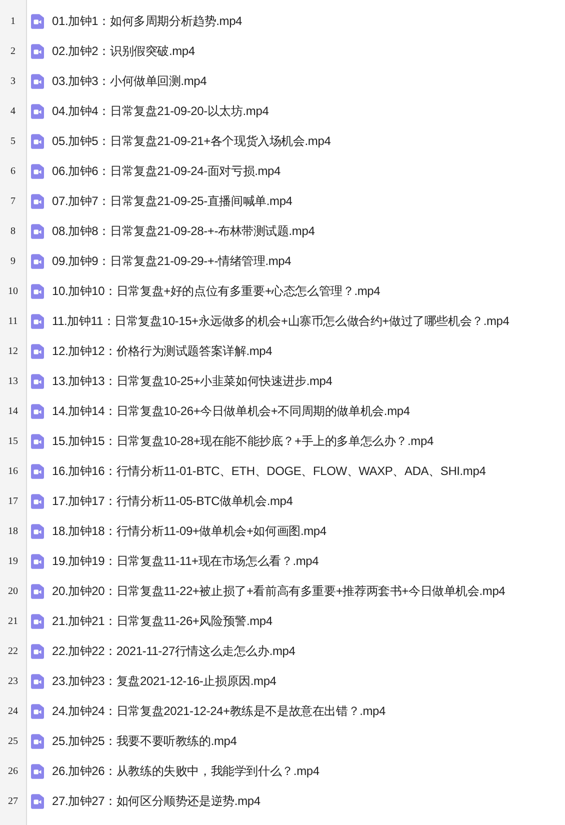  What do you see at coordinates (123, 51) in the screenshot?
I see `file-name: 02.加钟2：识别假突破.mp4` at bounding box center [123, 51].